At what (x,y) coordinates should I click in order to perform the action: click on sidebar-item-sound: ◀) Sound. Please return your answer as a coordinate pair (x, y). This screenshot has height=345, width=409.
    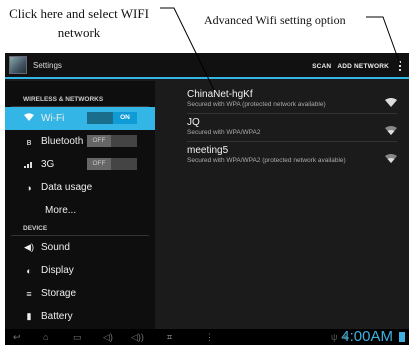
    Looking at the image, I should click on (80, 247).